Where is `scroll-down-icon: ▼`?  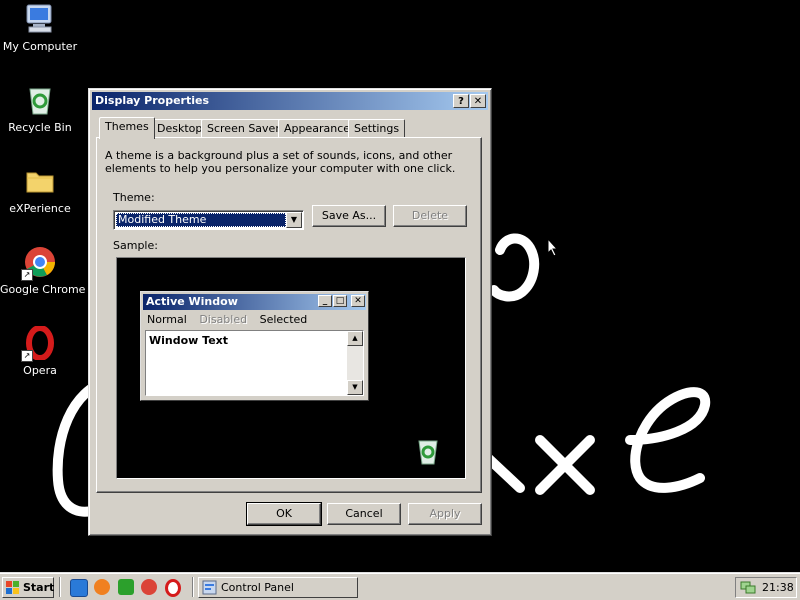 scroll-down-icon: ▼ is located at coordinates (355, 387).